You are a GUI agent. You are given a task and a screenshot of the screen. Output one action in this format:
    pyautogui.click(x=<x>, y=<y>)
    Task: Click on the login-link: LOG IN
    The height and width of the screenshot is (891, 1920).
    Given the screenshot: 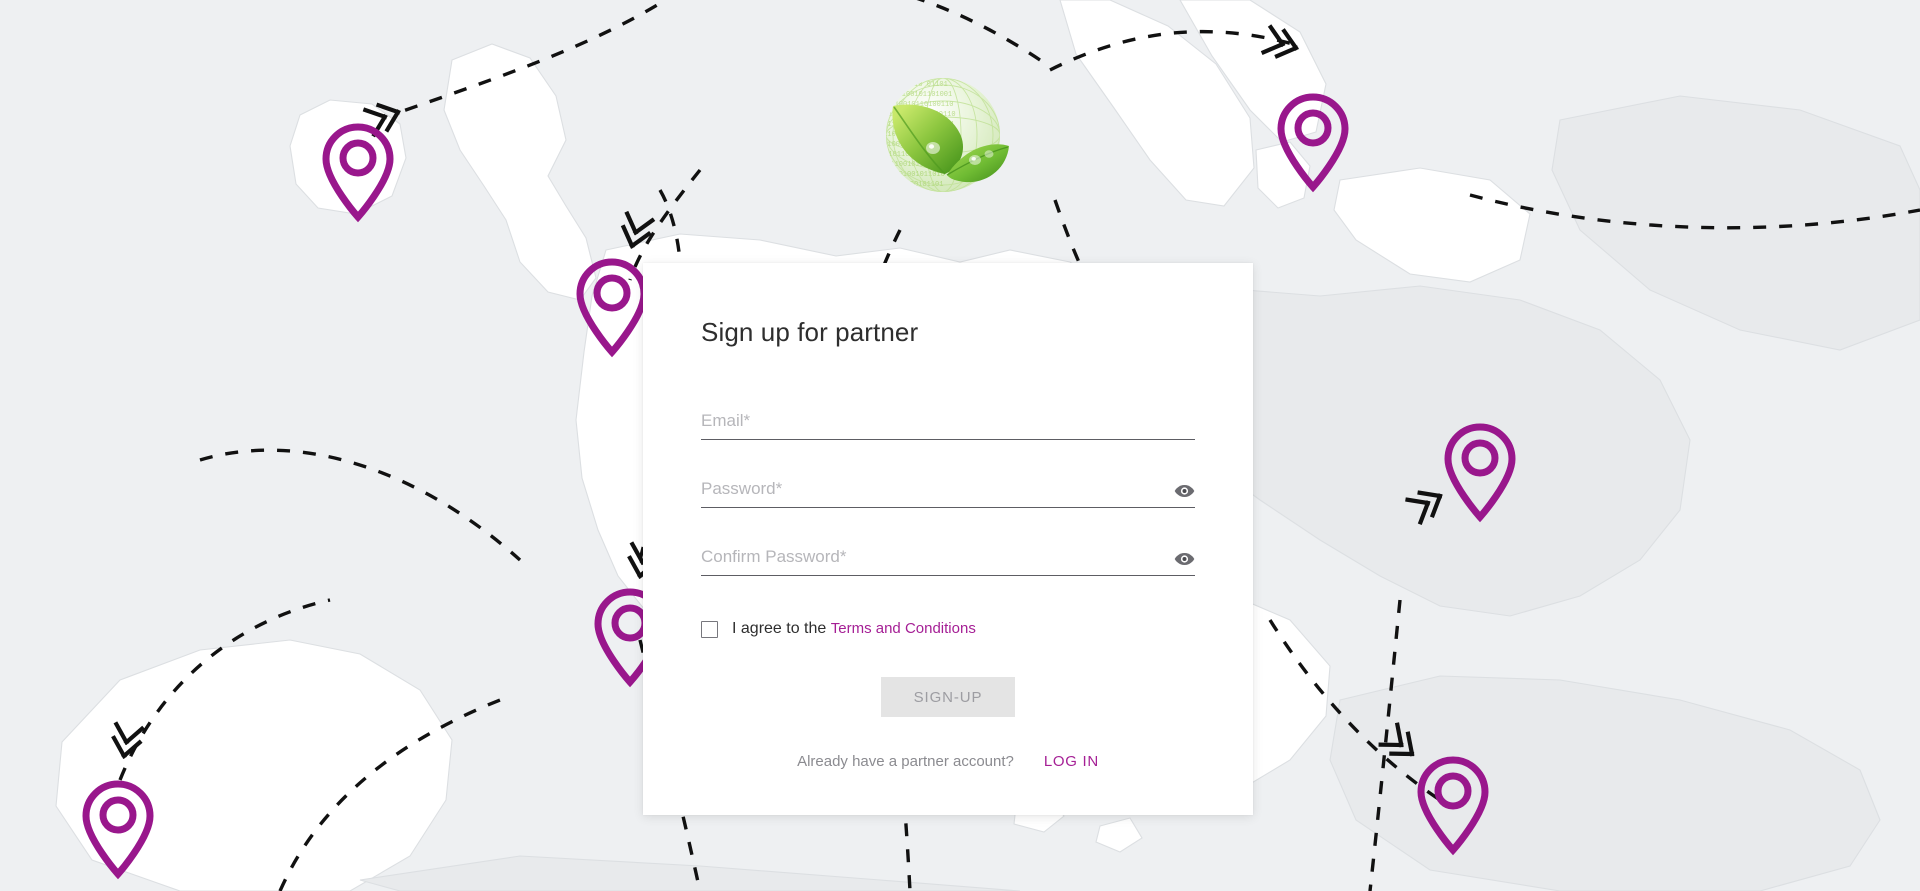 What is the action you would take?
    pyautogui.click(x=1071, y=761)
    